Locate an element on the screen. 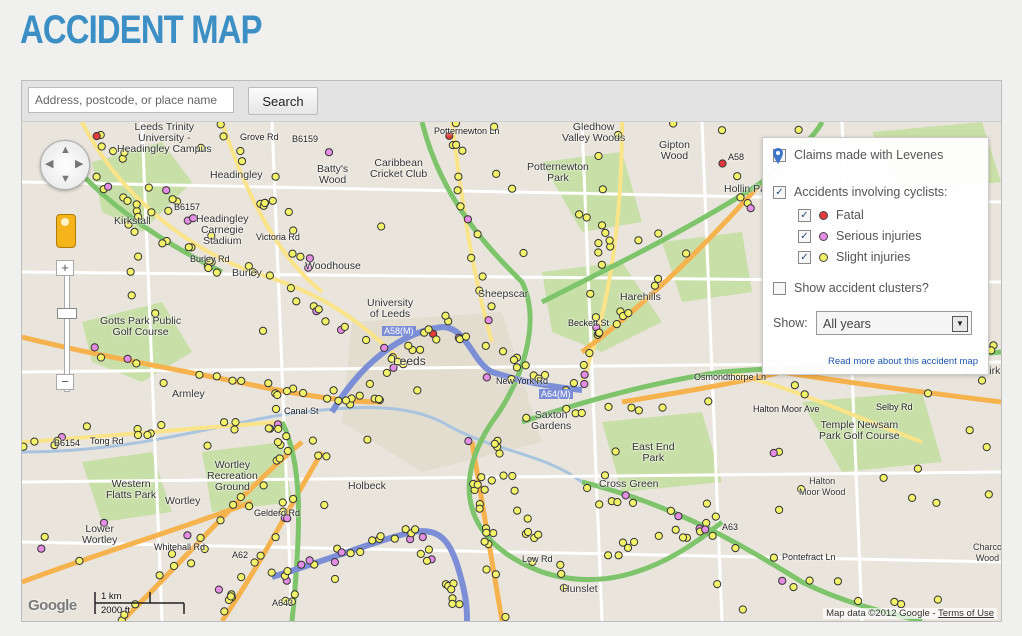  pan-up-icon: ▲ is located at coordinates (65, 150).